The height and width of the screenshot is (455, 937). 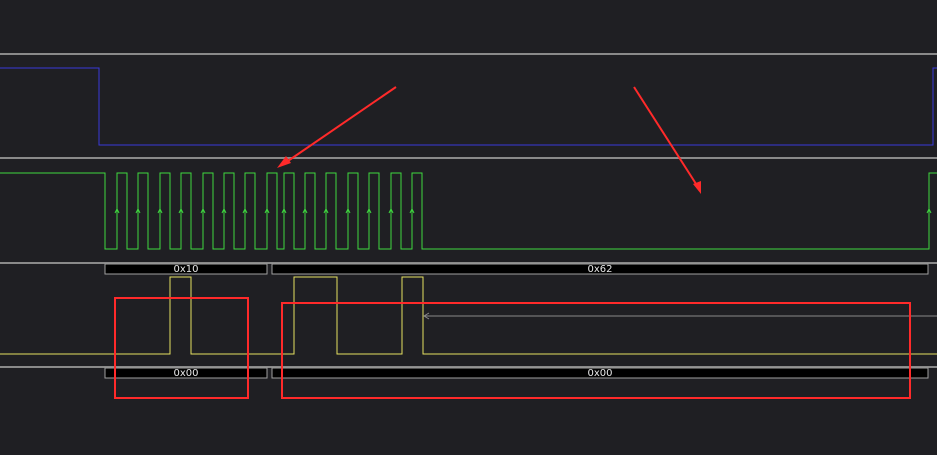 I want to click on clock-edge-markers, so click(x=523, y=210).